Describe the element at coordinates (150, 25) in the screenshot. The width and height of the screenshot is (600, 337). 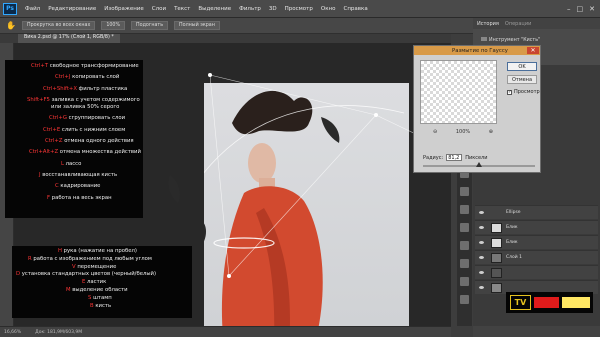
I see `fit-screen-button: Подогнать` at that location.